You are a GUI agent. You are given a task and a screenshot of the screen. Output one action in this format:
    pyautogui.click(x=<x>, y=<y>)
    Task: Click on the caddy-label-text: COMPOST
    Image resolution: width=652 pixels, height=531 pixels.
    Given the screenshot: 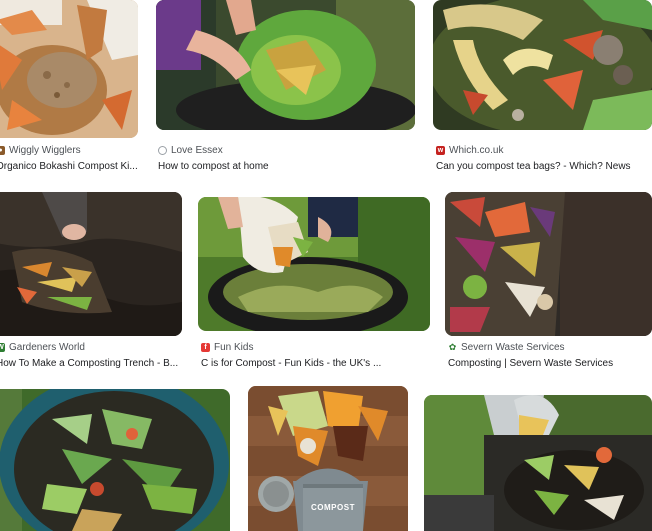 What is the action you would take?
    pyautogui.click(x=333, y=507)
    